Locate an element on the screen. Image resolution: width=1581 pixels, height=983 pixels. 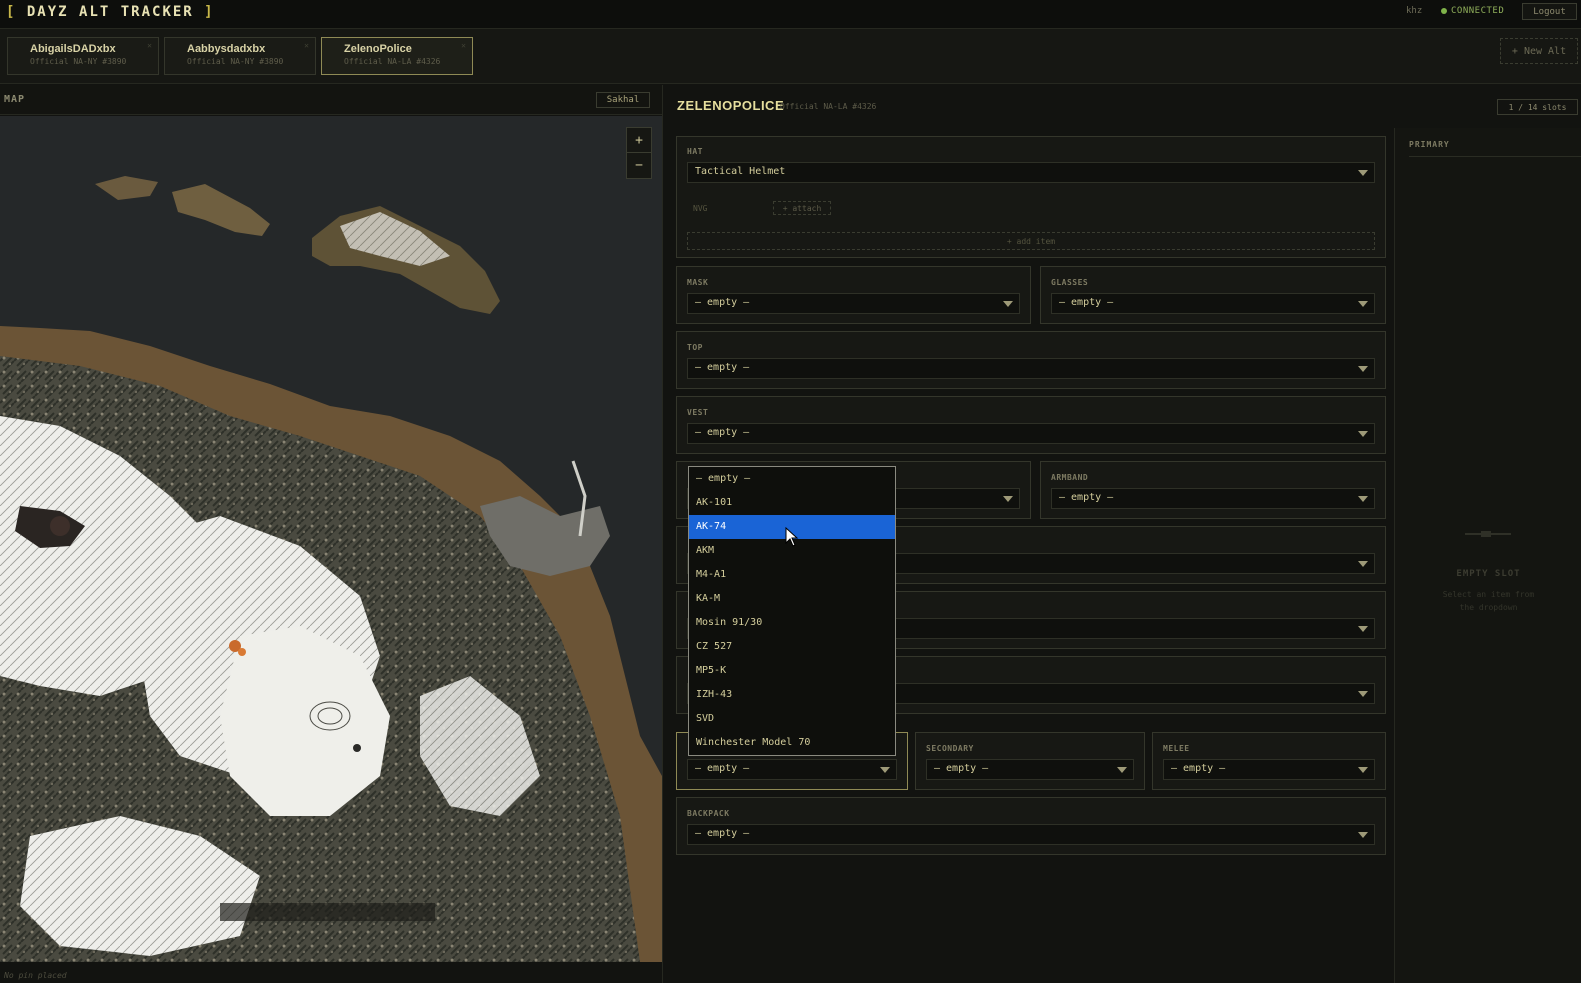
glasses-slot-card: GLASSES — empty — is located at coordinates (1213, 295).